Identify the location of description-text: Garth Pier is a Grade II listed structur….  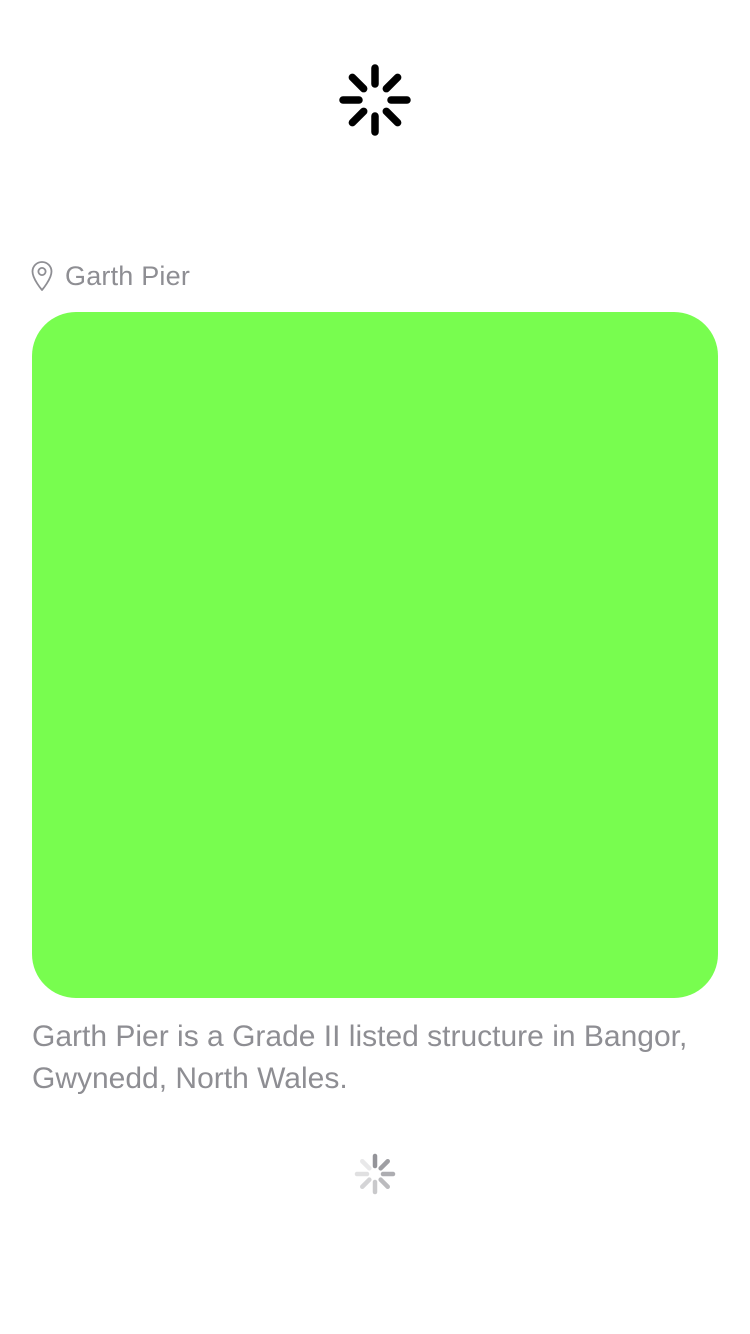
(360, 1057).